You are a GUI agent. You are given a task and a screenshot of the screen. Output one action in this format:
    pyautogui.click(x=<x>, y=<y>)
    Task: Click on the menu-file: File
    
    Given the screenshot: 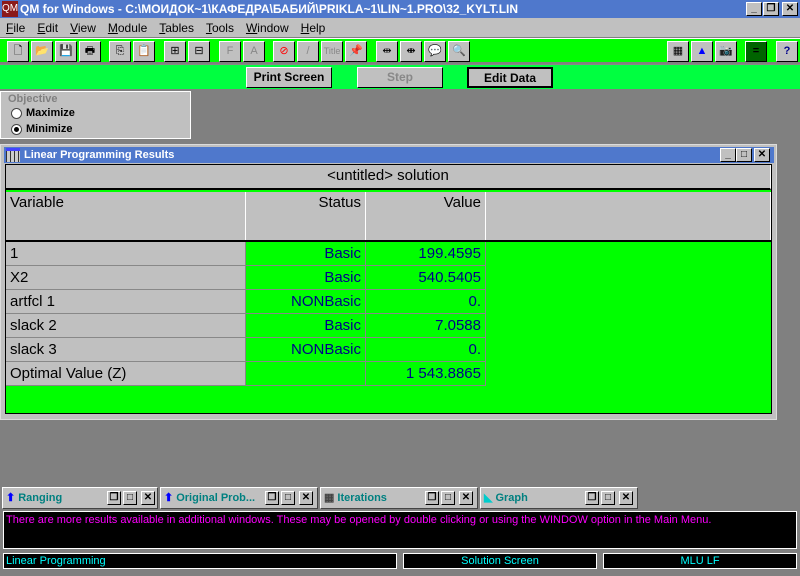 What is the action you would take?
    pyautogui.click(x=15, y=28)
    